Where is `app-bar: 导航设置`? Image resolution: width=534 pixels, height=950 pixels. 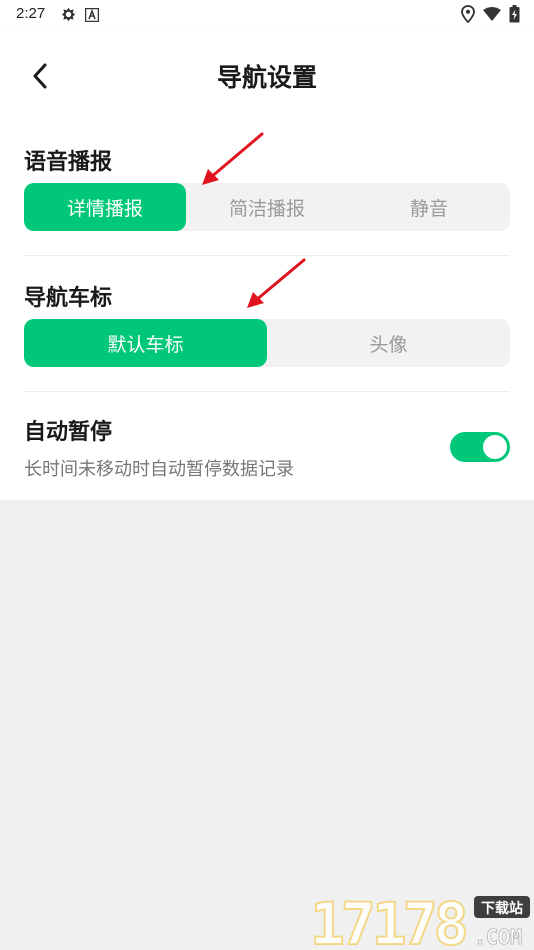 app-bar: 导航设置 is located at coordinates (267, 76).